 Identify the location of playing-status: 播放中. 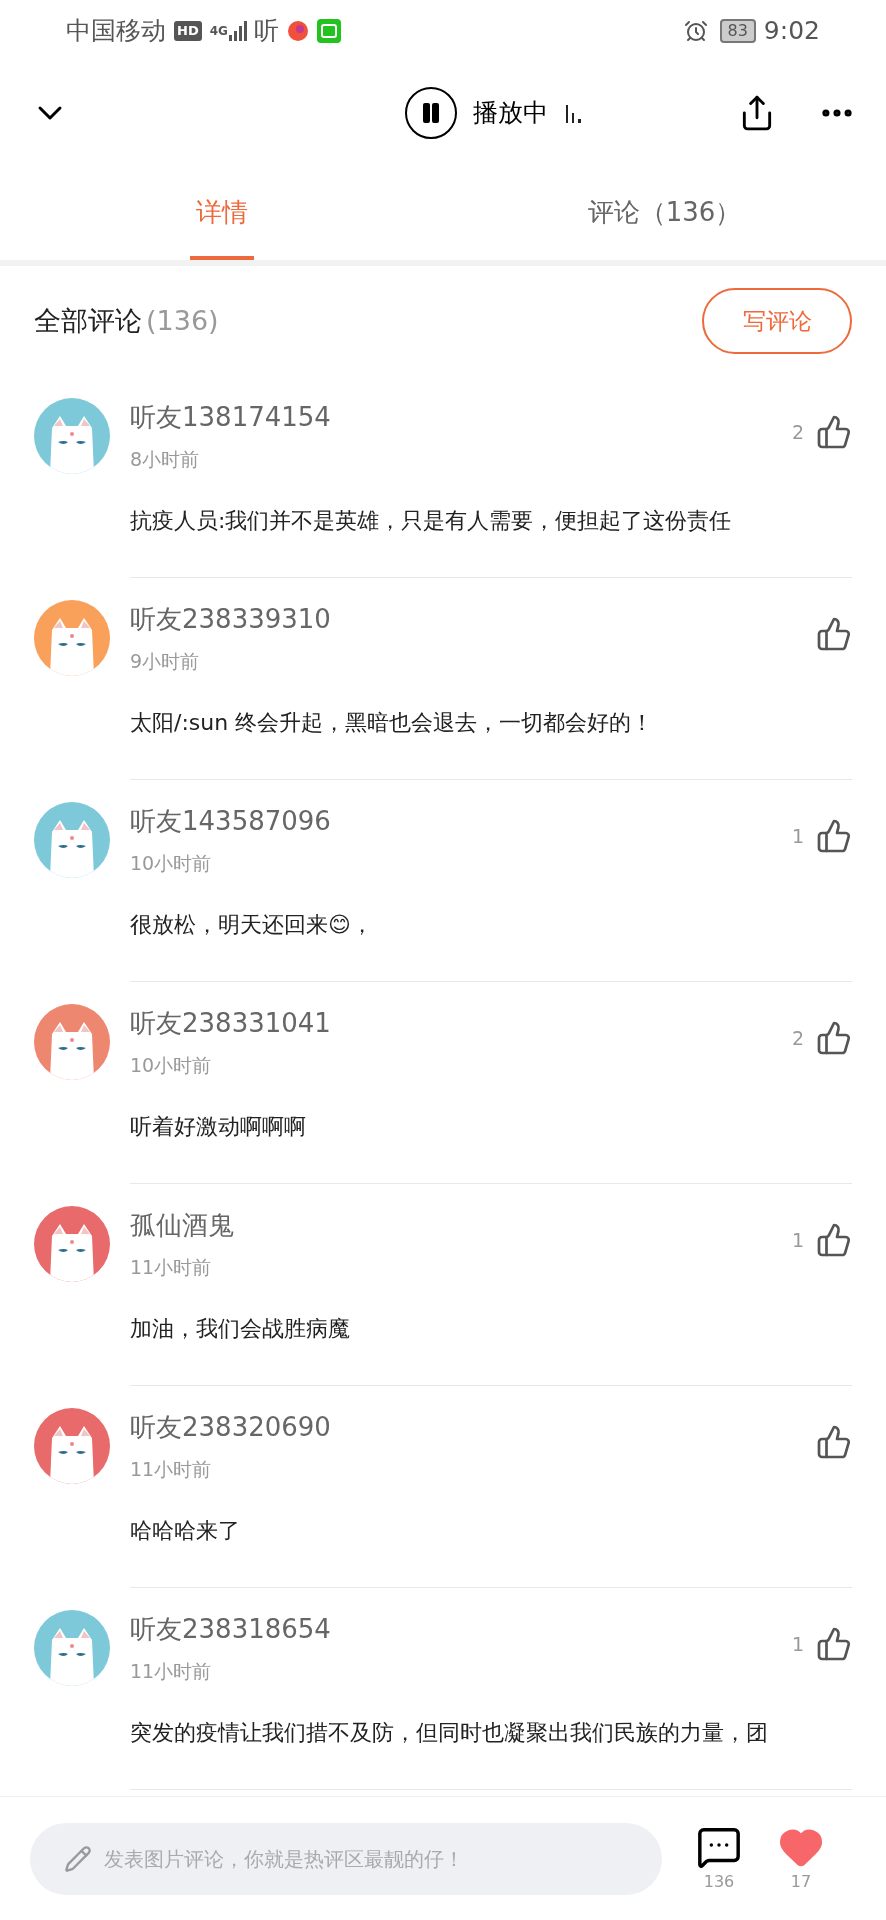
(510, 113).